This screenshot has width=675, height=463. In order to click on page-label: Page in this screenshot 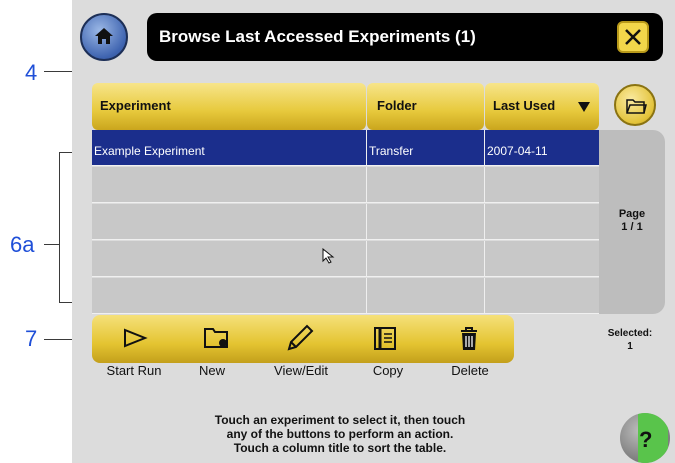, I will do `click(632, 214)`.